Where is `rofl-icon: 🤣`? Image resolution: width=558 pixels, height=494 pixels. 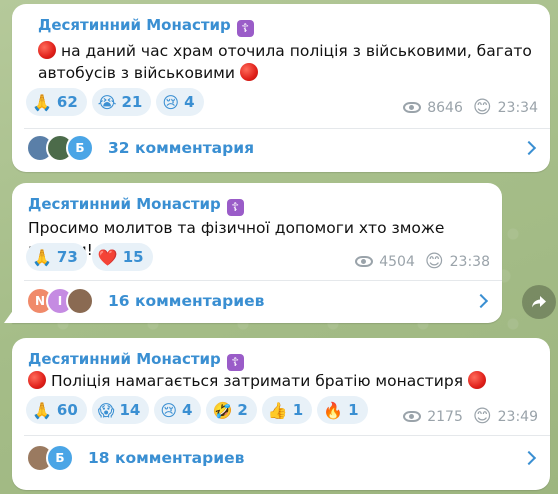
rofl-icon: 🤣 is located at coordinates (222, 410).